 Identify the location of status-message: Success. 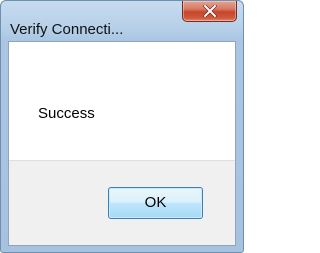
(66, 113).